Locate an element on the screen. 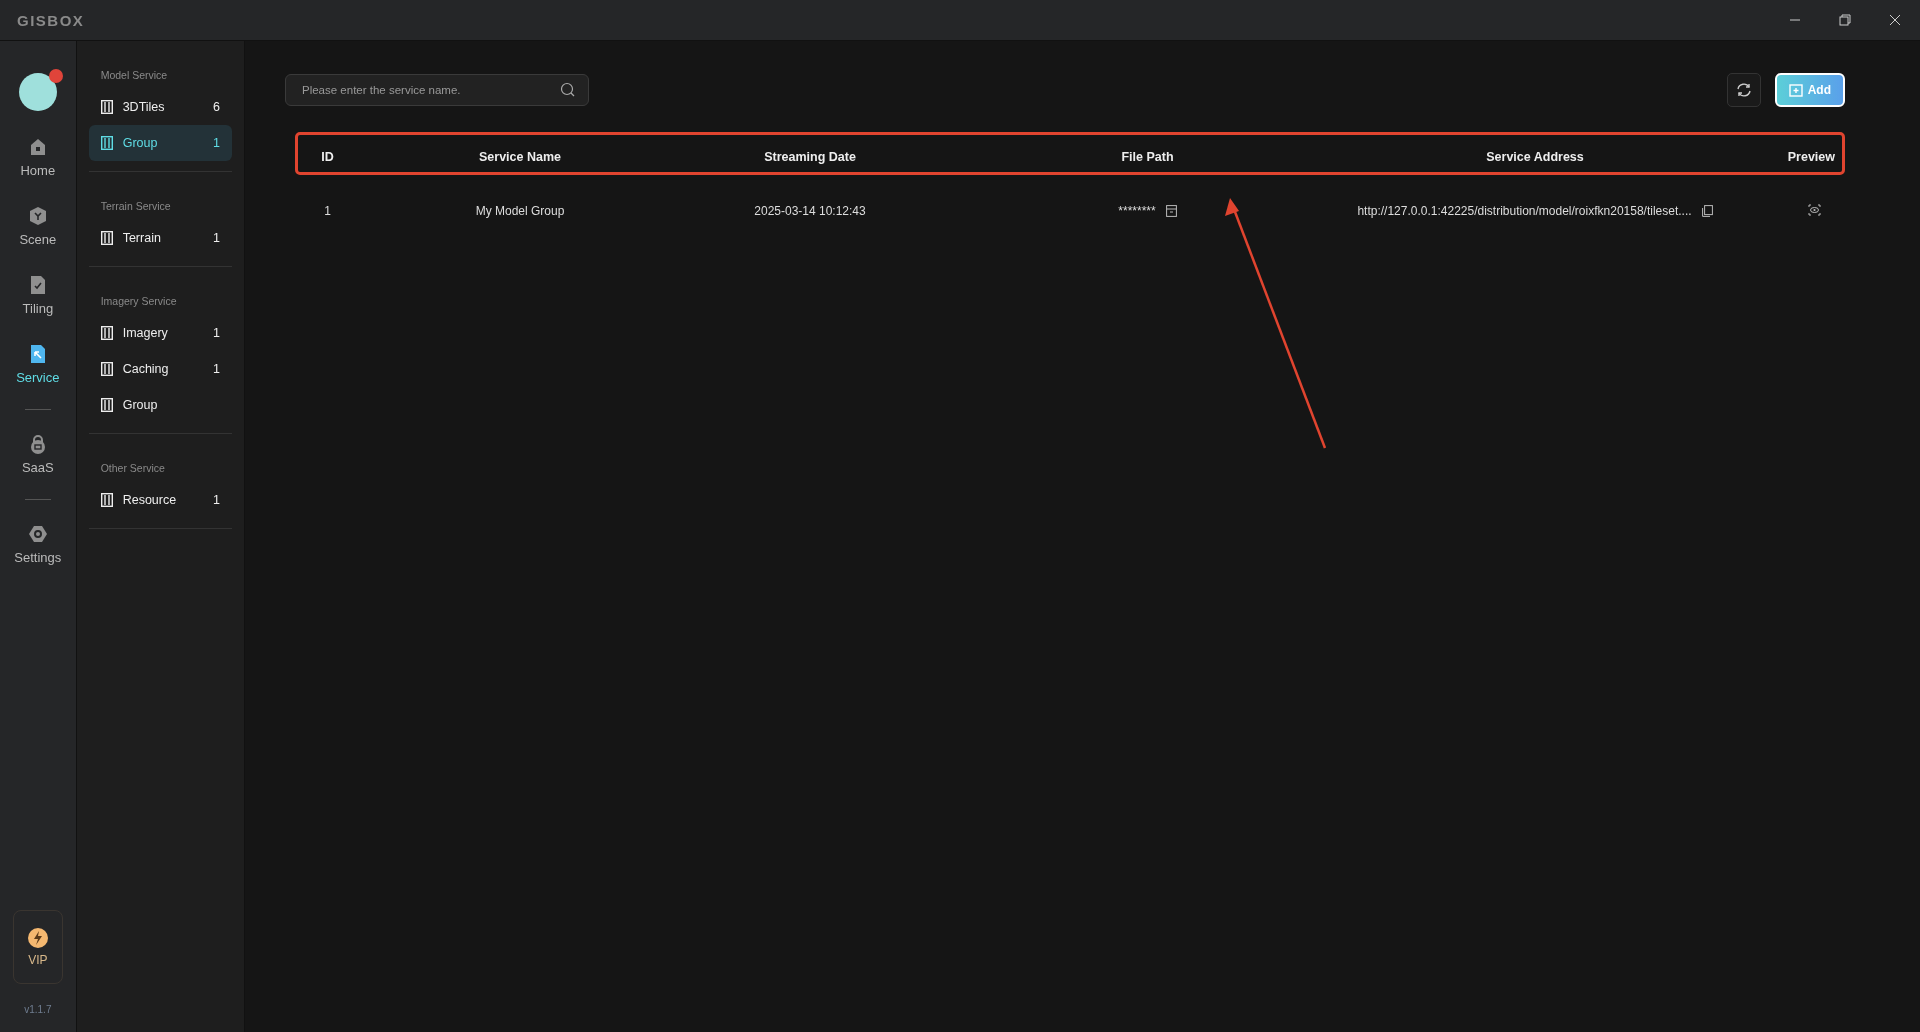 The height and width of the screenshot is (1032, 1920). column-header: Service Name is located at coordinates (520, 156).